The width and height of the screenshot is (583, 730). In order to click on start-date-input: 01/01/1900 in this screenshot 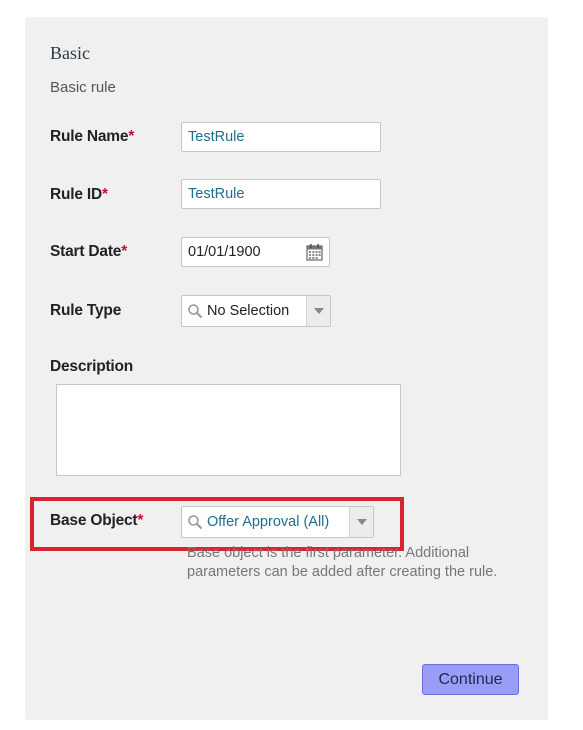, I will do `click(255, 252)`.